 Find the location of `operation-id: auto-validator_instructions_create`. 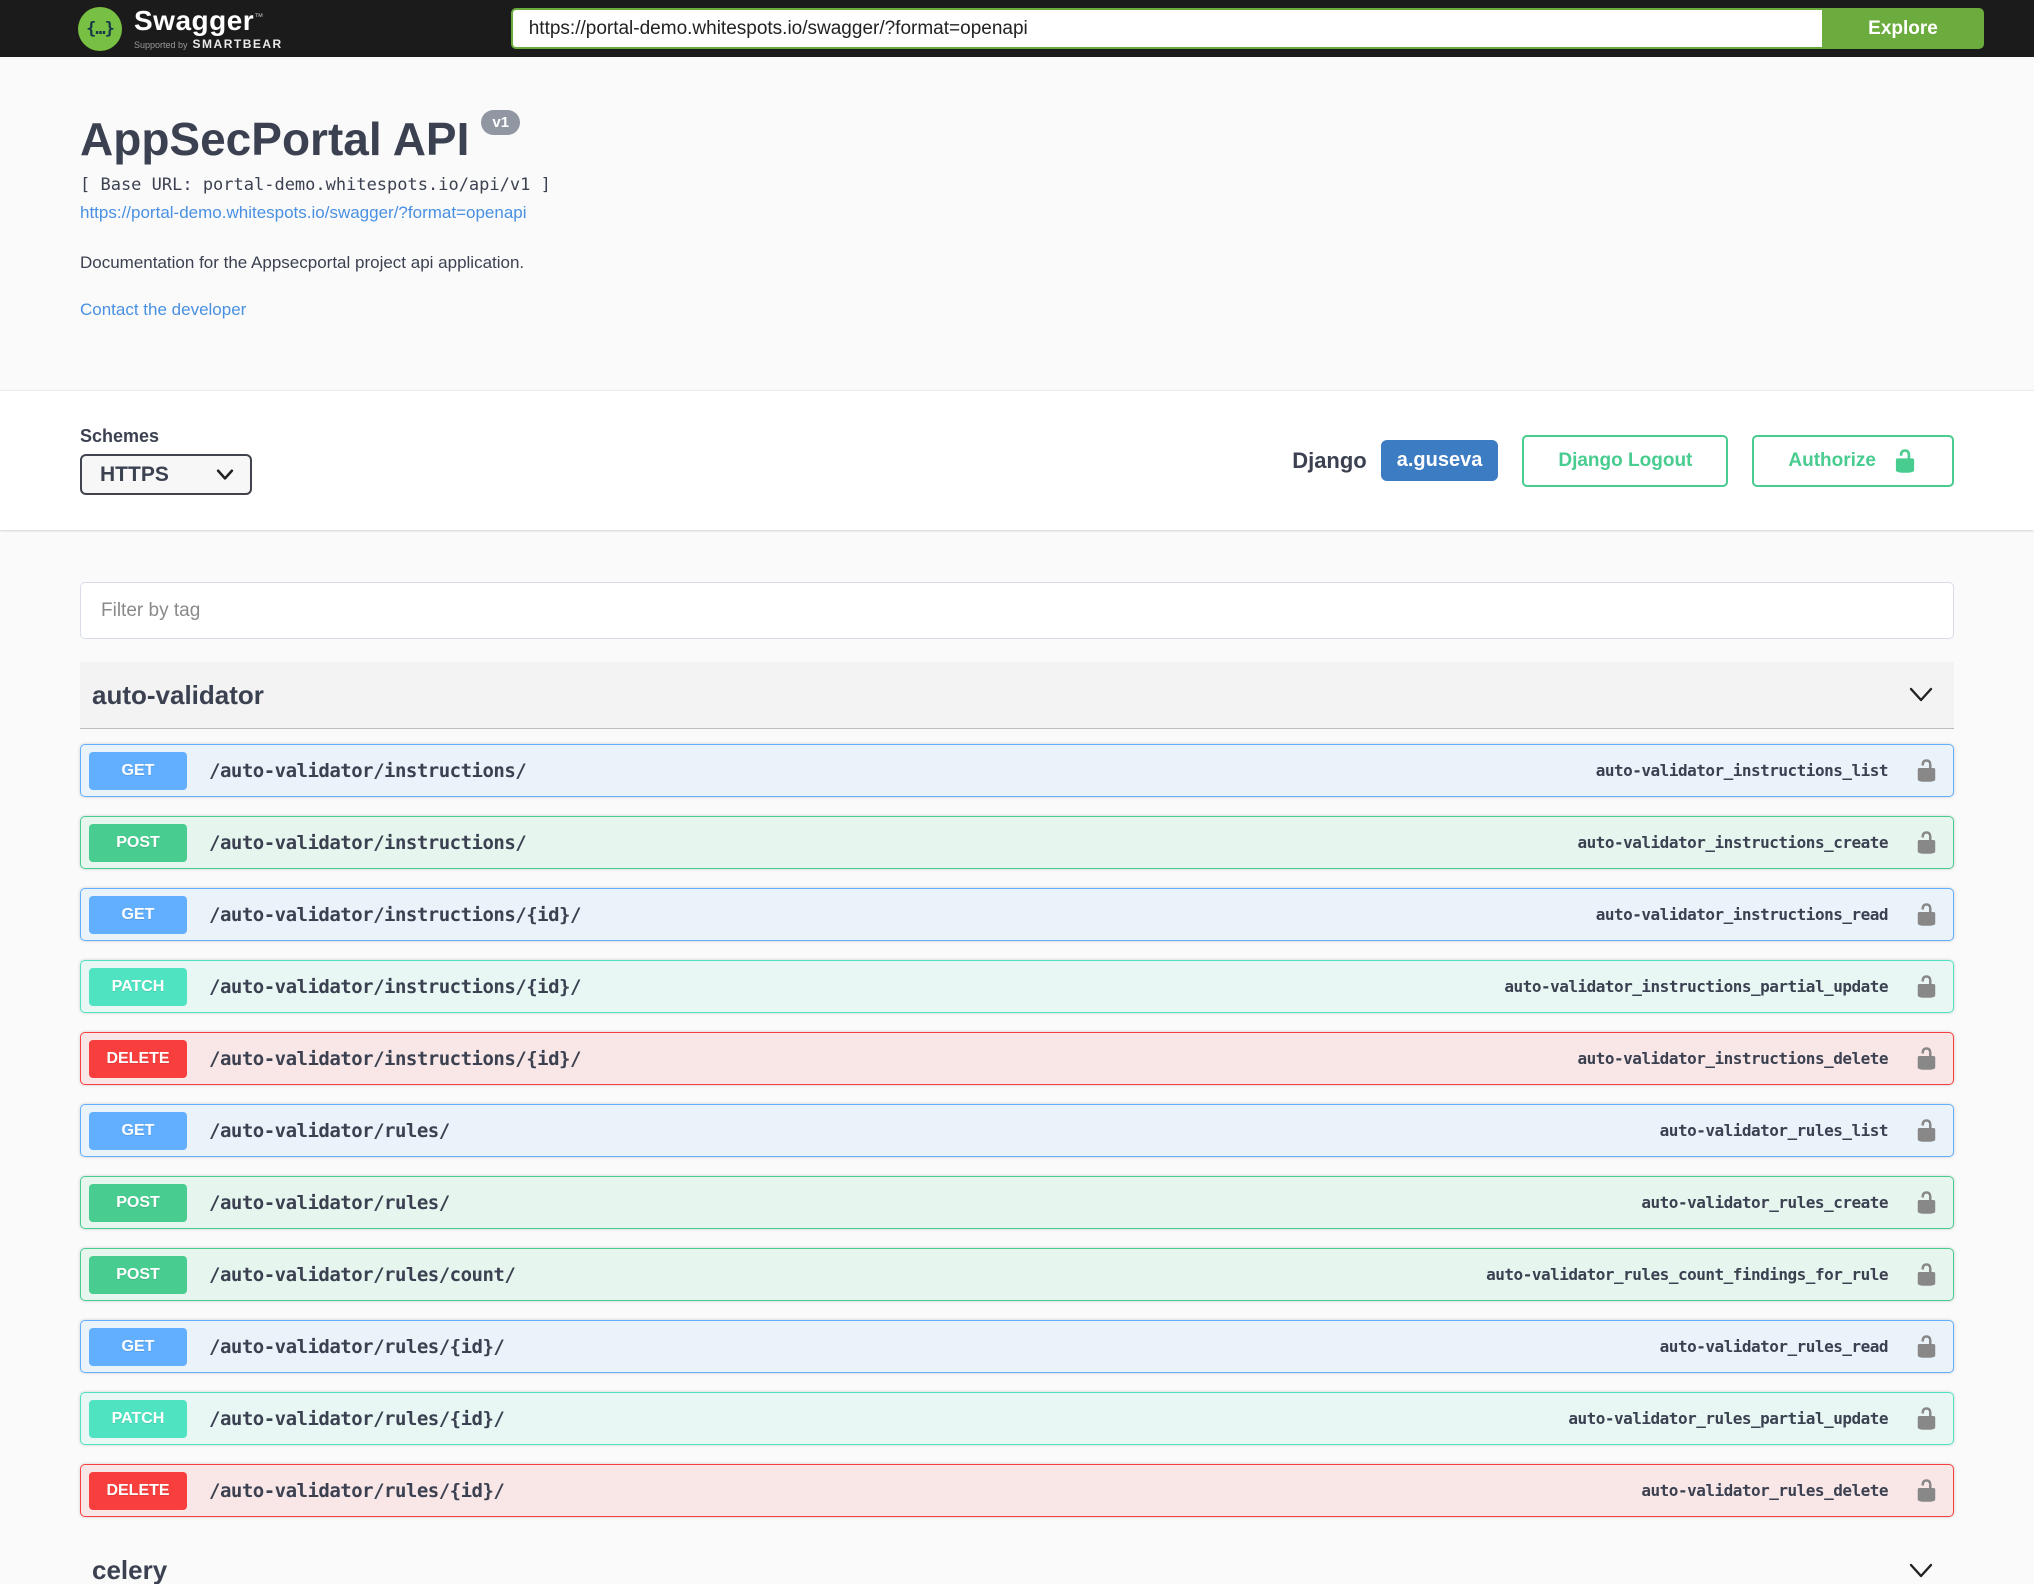

operation-id: auto-validator_instructions_create is located at coordinates (1732, 842).